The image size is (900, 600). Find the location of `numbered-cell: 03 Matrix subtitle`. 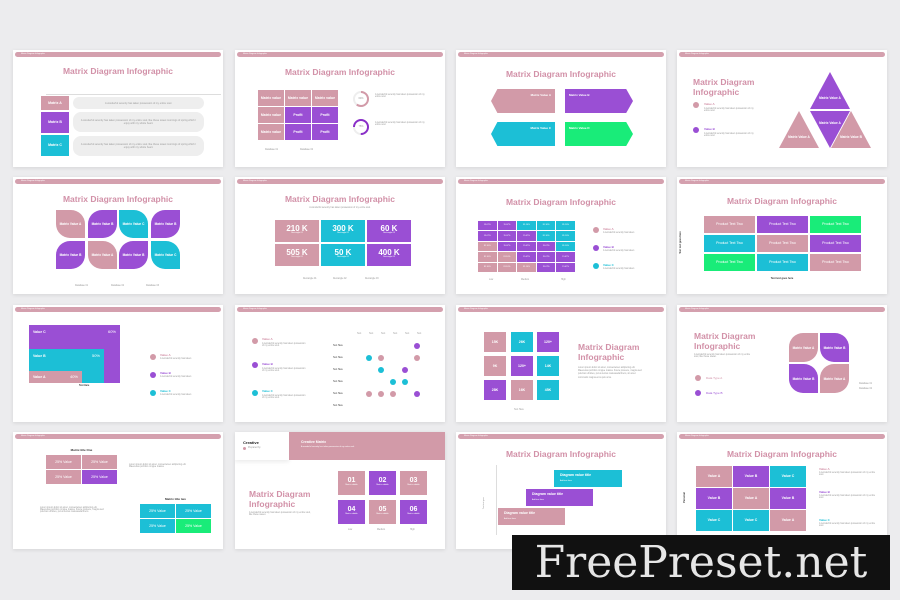

numbered-cell: 03 Matrix subtitle is located at coordinates (413, 483).